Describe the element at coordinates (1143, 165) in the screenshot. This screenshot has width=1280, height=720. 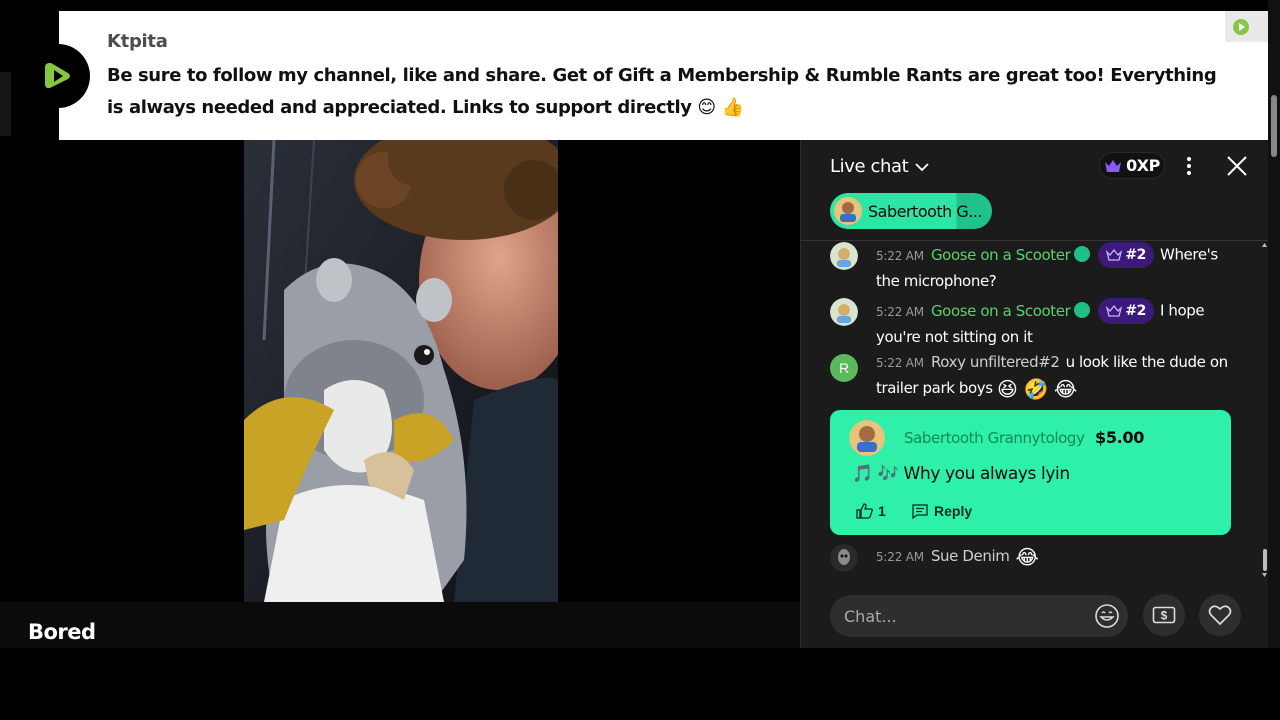
I see `xp-value: 0XP` at that location.